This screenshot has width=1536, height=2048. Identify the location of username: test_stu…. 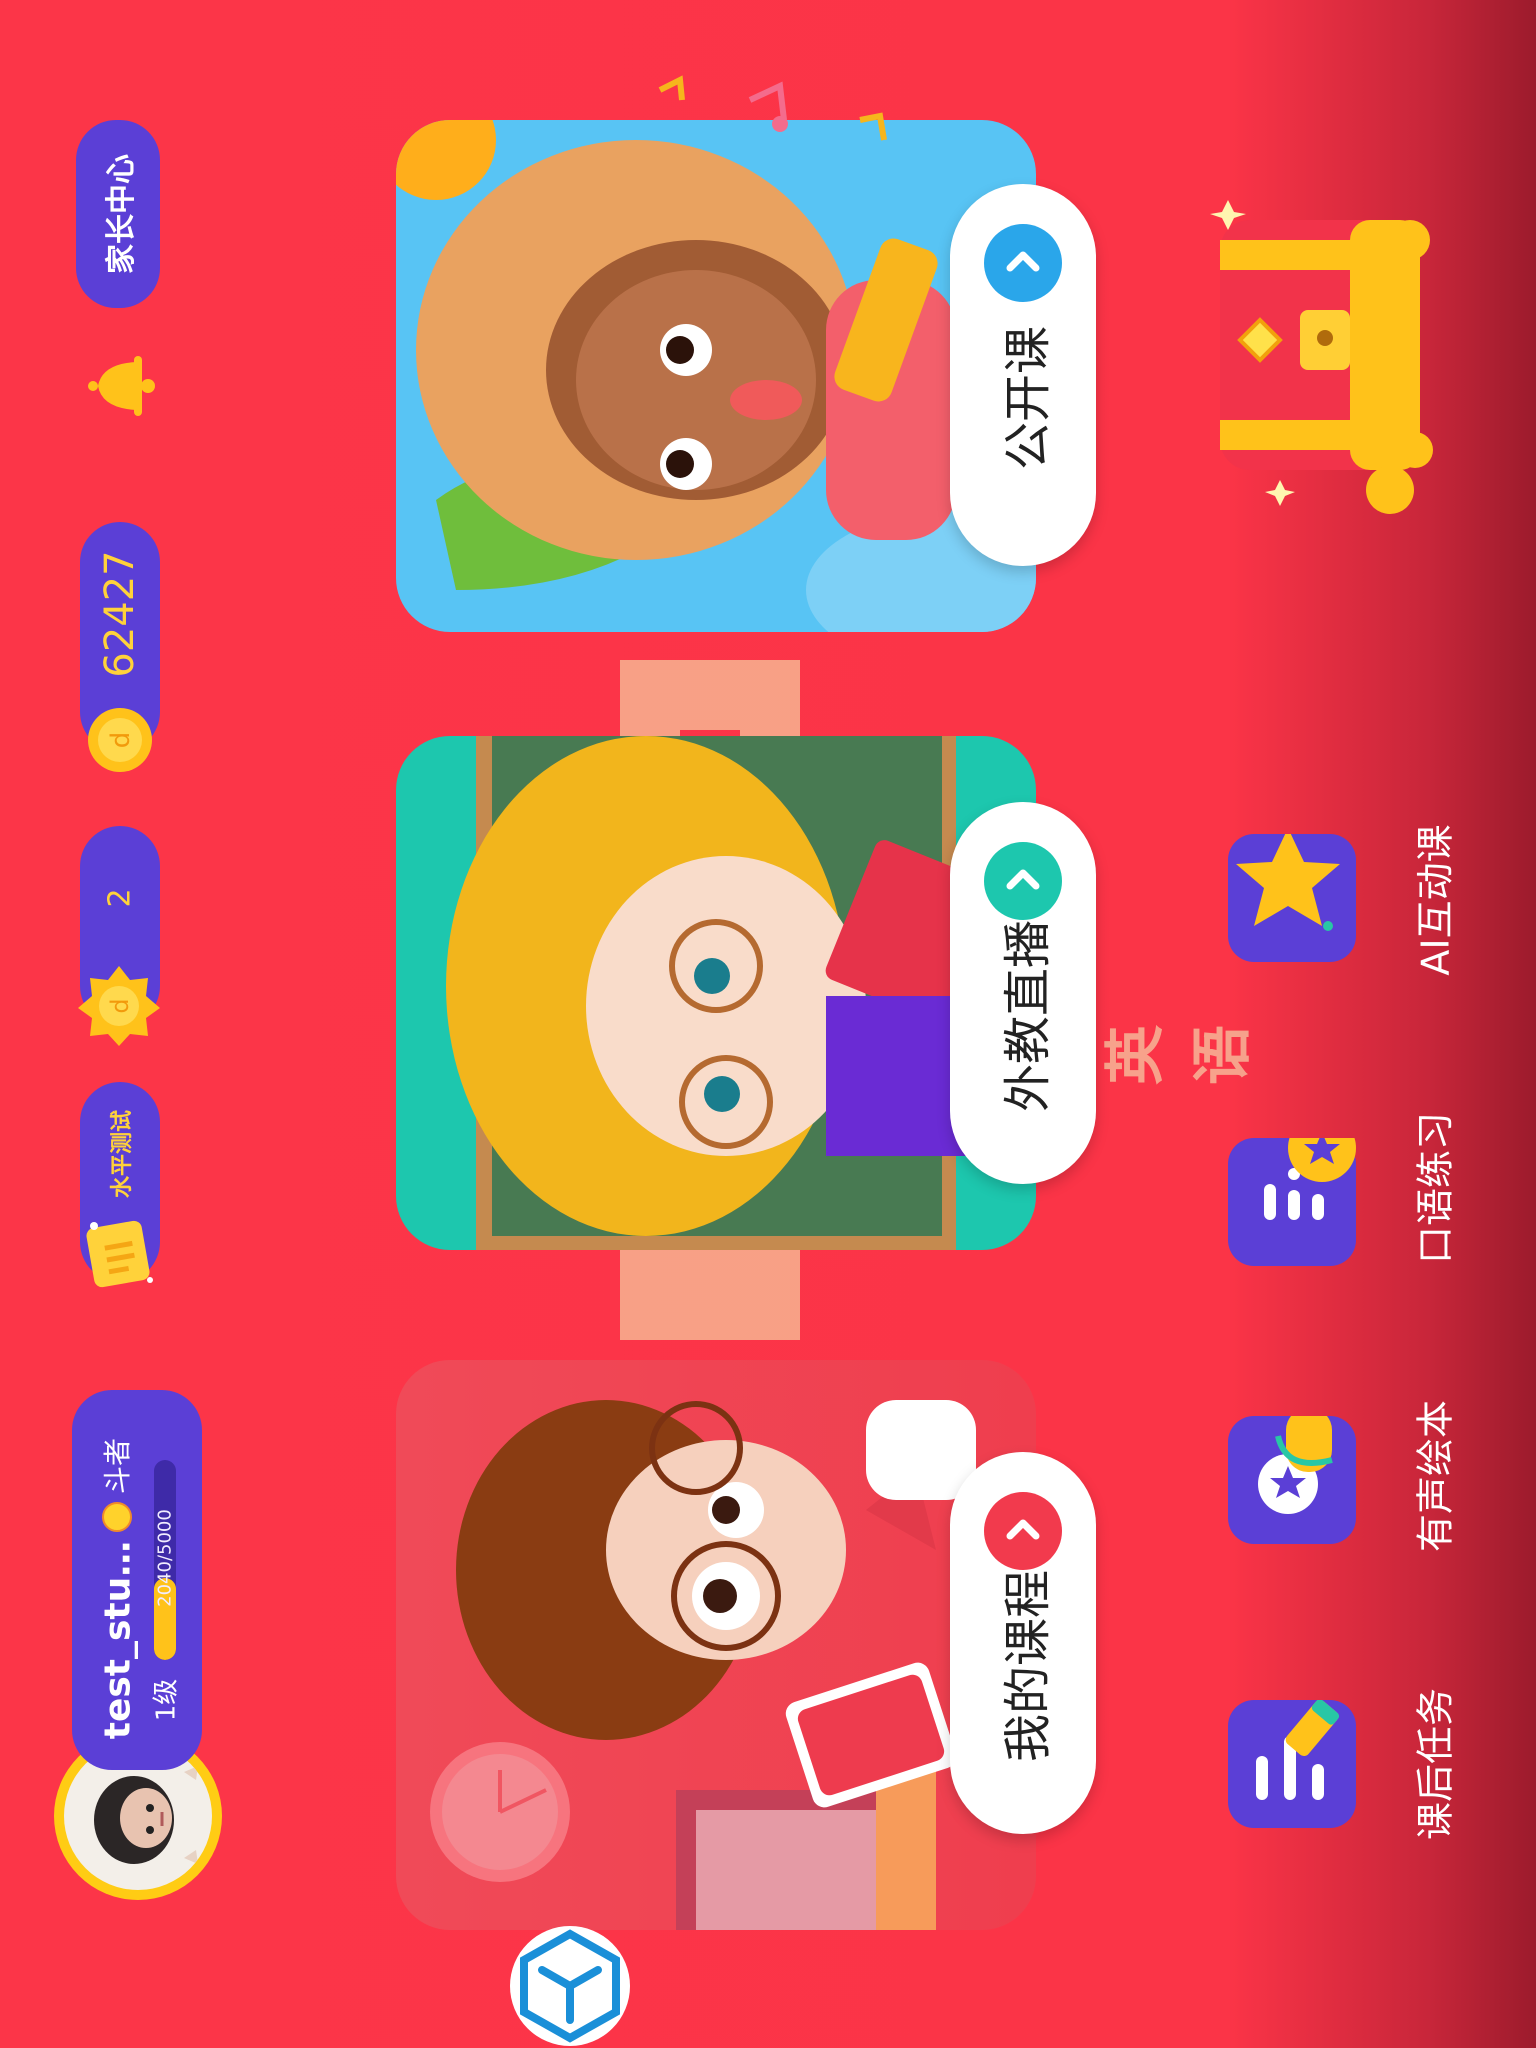
(118, 1640).